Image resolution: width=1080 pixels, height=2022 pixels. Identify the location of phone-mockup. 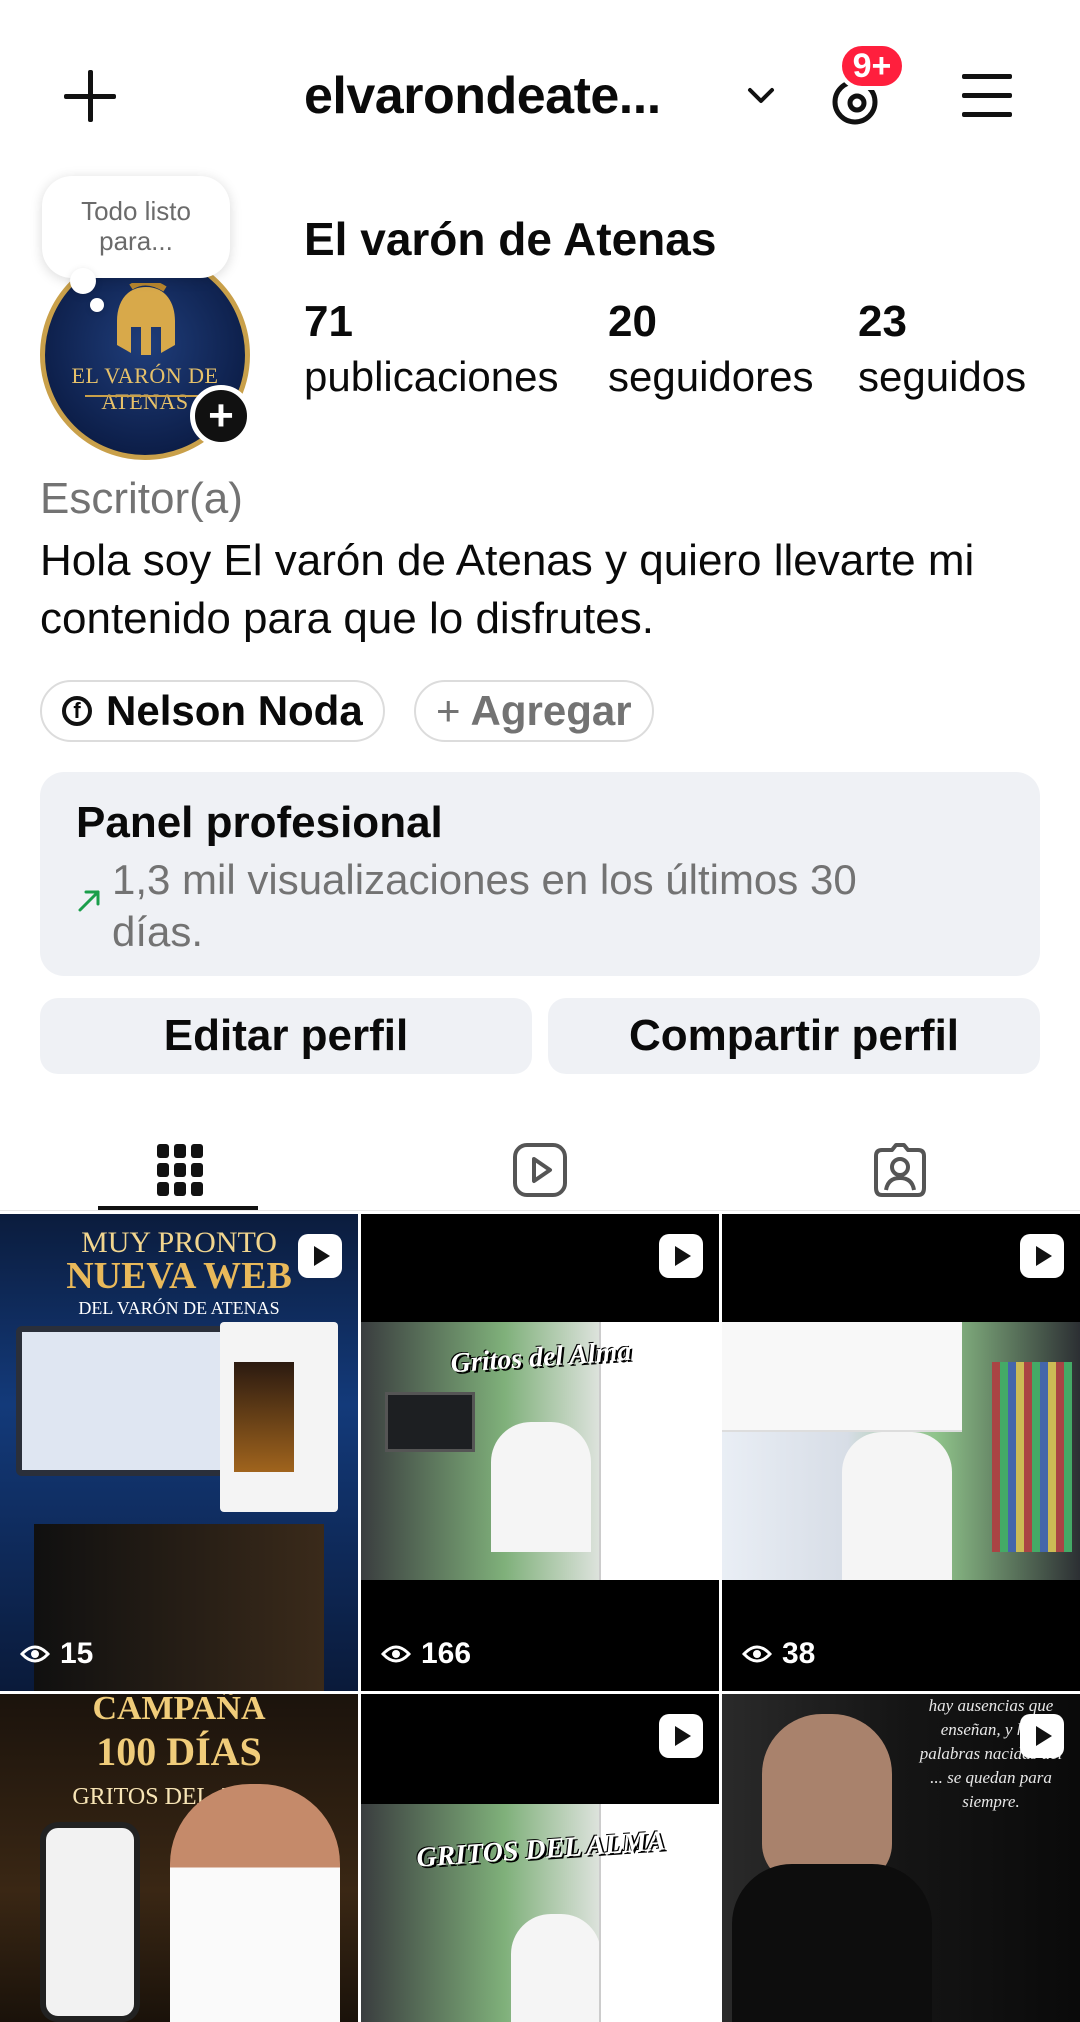
(90, 1922).